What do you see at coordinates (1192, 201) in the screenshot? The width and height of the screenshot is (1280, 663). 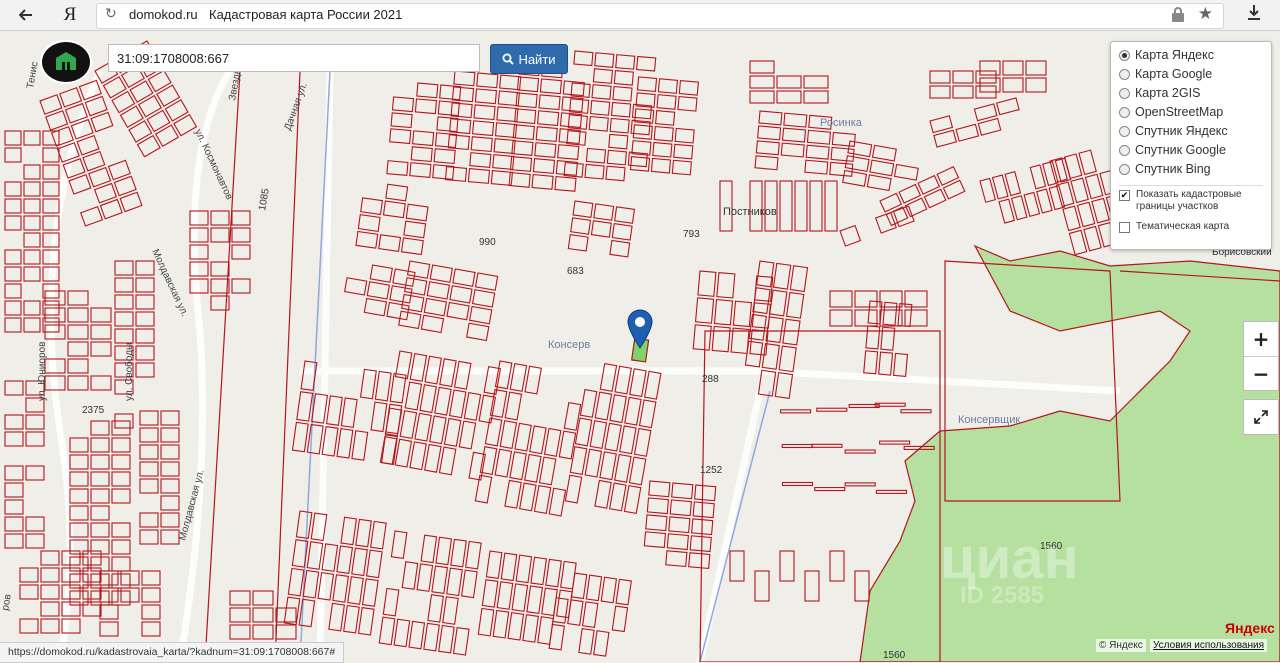 I see `show-borders-checkbox: ✔ Показать кадастровые границы участков` at bounding box center [1192, 201].